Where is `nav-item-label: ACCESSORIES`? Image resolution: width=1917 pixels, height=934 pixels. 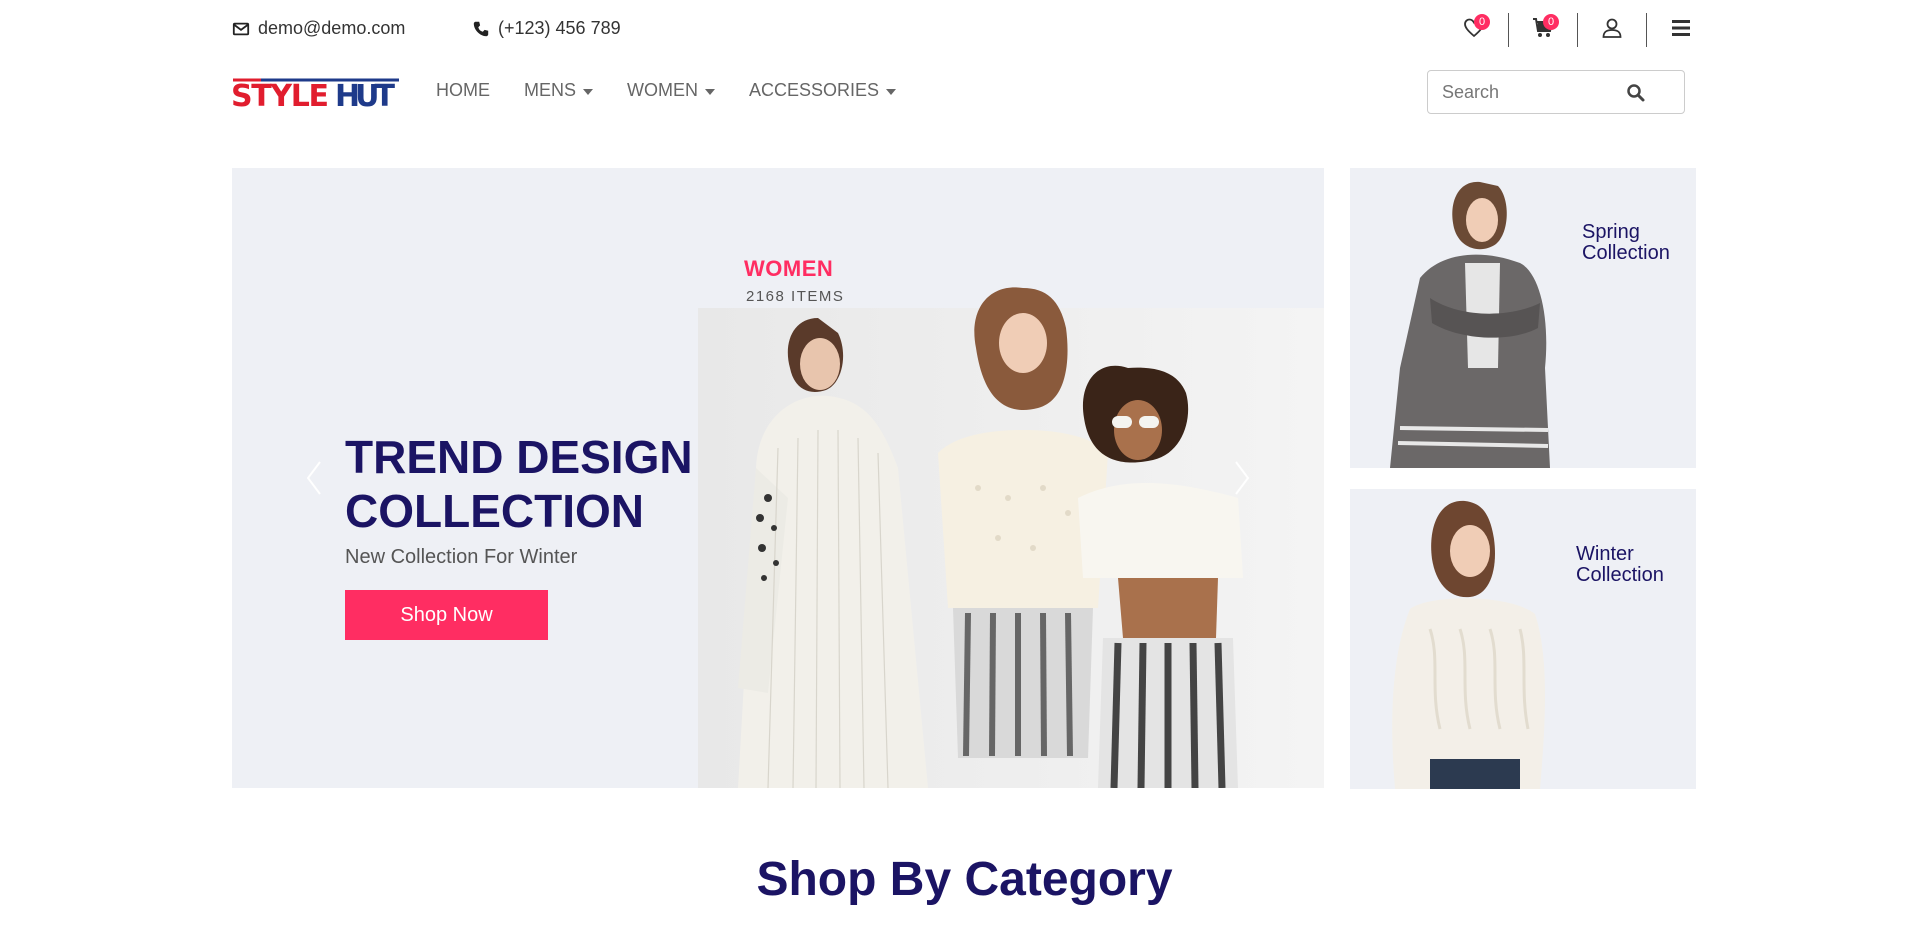 nav-item-label: ACCESSORIES is located at coordinates (814, 90).